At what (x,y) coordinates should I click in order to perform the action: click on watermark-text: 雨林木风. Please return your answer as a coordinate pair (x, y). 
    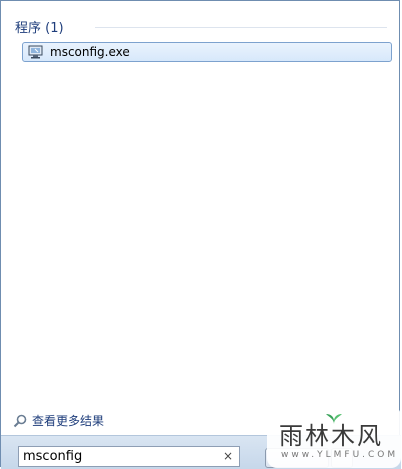
    Looking at the image, I should click on (331, 436).